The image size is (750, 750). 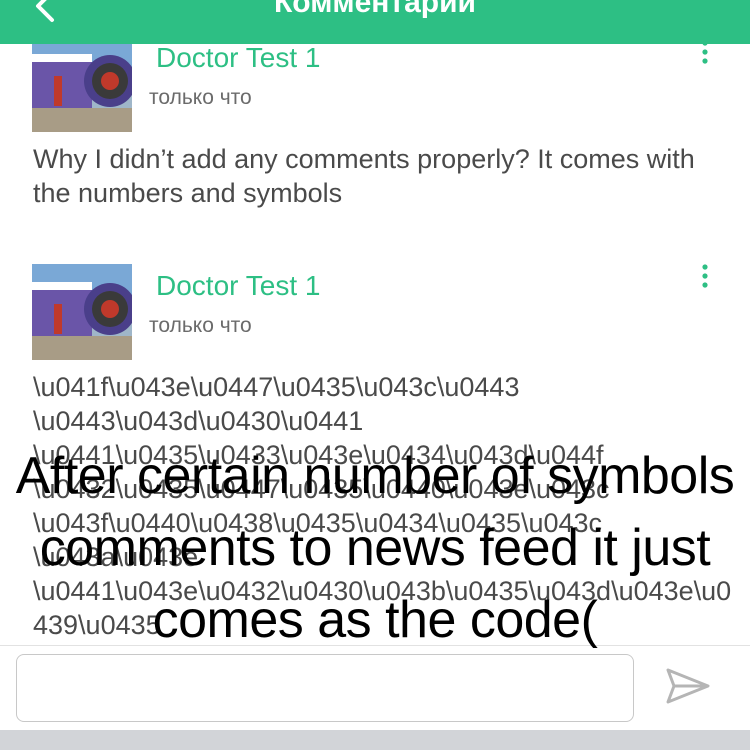 I want to click on comment-composer, so click(x=375, y=688).